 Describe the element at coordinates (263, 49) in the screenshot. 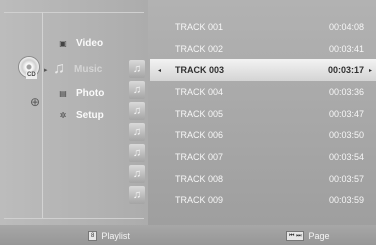

I see `track-row: TRACK 002 00:03:41` at that location.